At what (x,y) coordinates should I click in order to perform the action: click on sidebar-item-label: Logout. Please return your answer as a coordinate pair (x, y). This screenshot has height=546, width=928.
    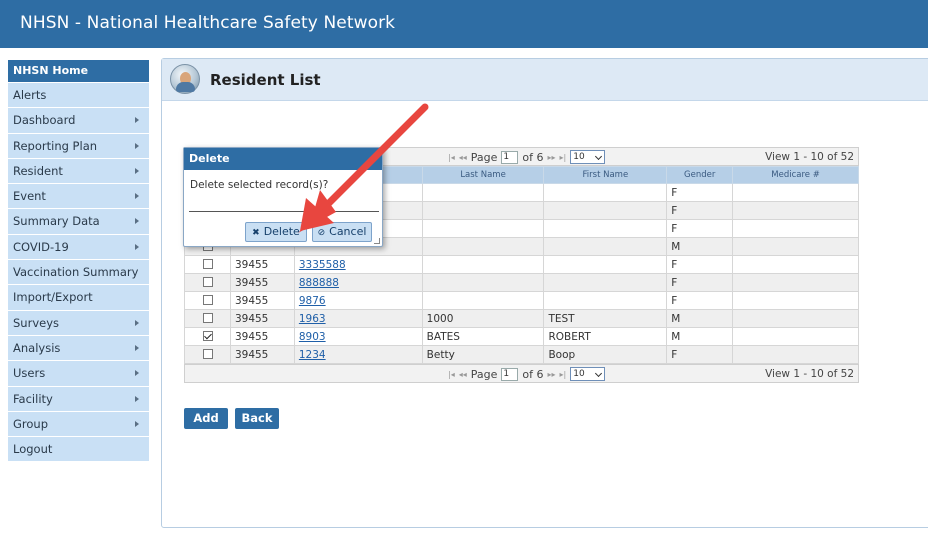
    Looking at the image, I should click on (33, 449).